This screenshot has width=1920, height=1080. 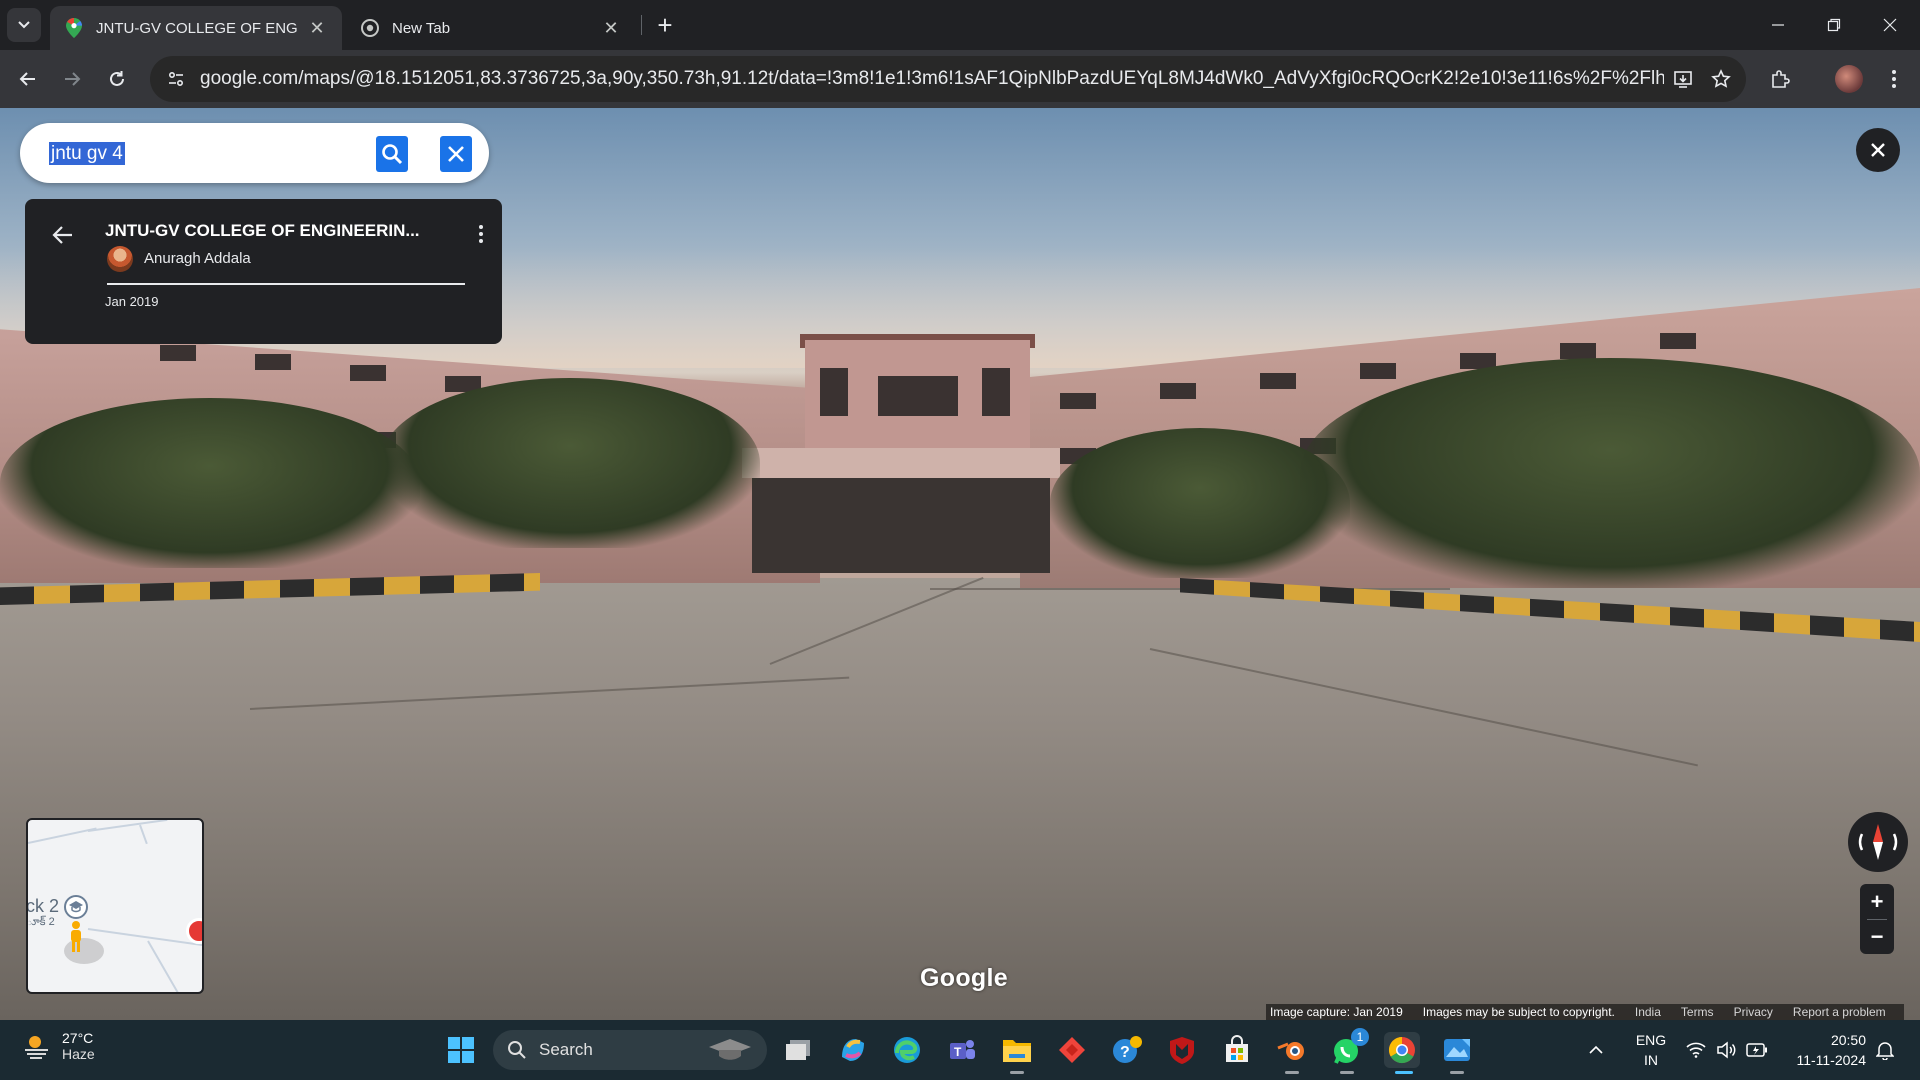 I want to click on minimize-button, so click(x=1778, y=25).